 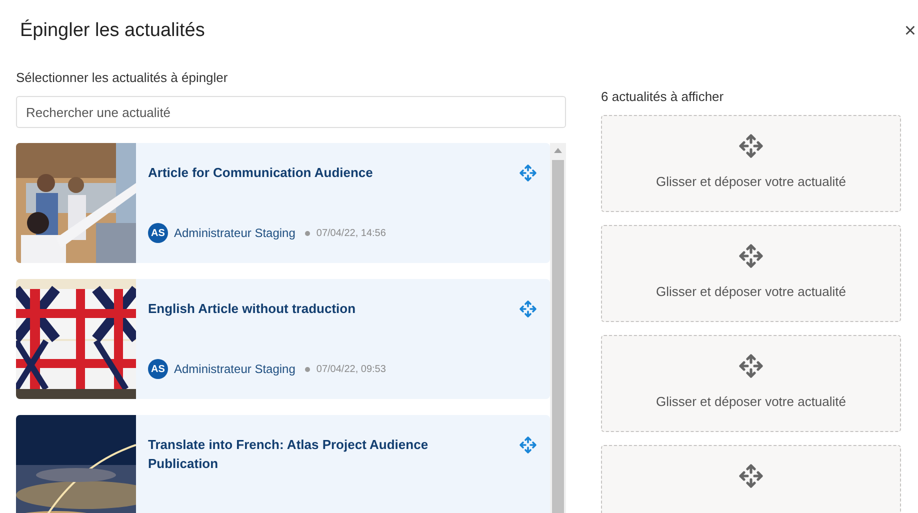 What do you see at coordinates (289, 454) in the screenshot?
I see `article-title: Translate into French: Atlas Project Audience Publication` at bounding box center [289, 454].